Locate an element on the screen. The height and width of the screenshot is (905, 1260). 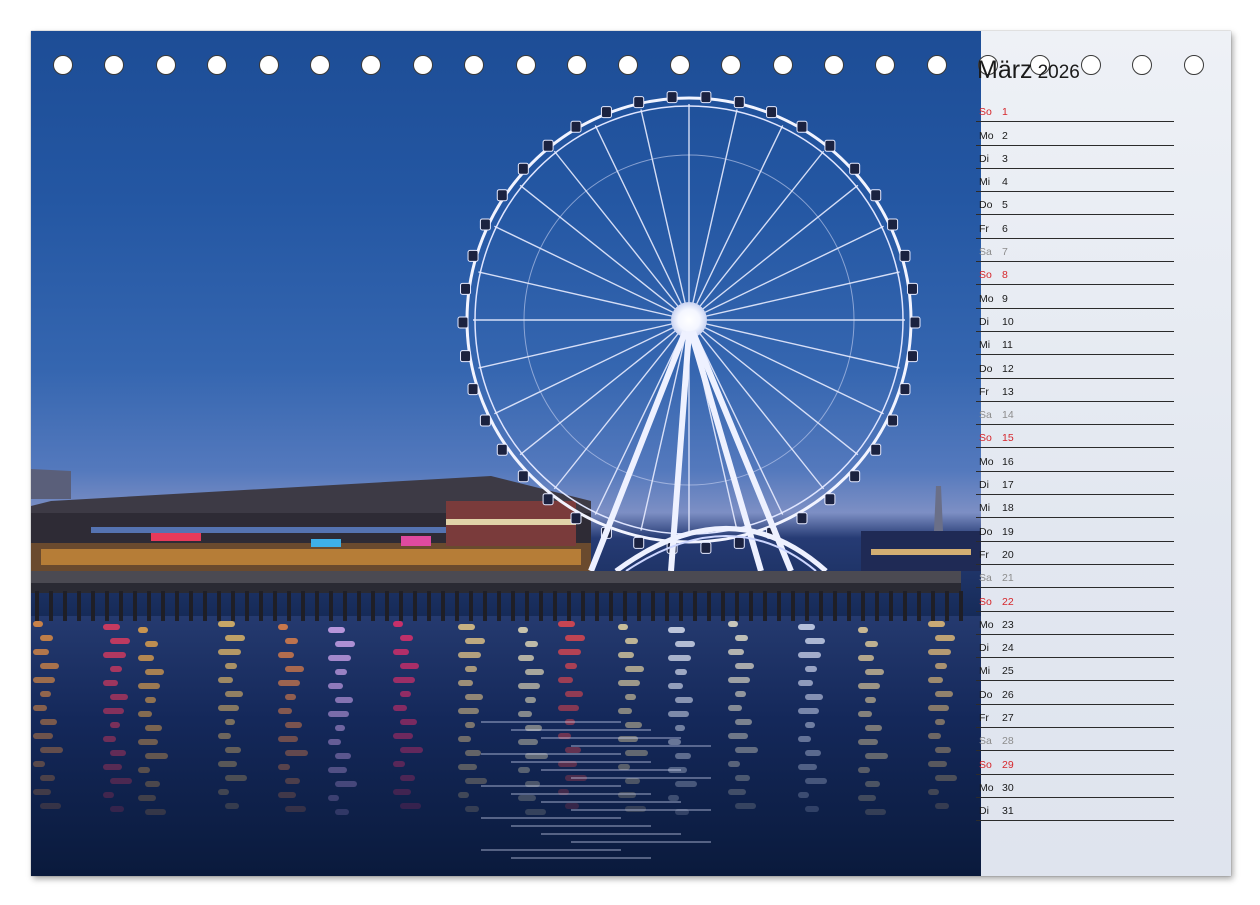
day-row: Mi 11 is located at coordinates (1075, 344).